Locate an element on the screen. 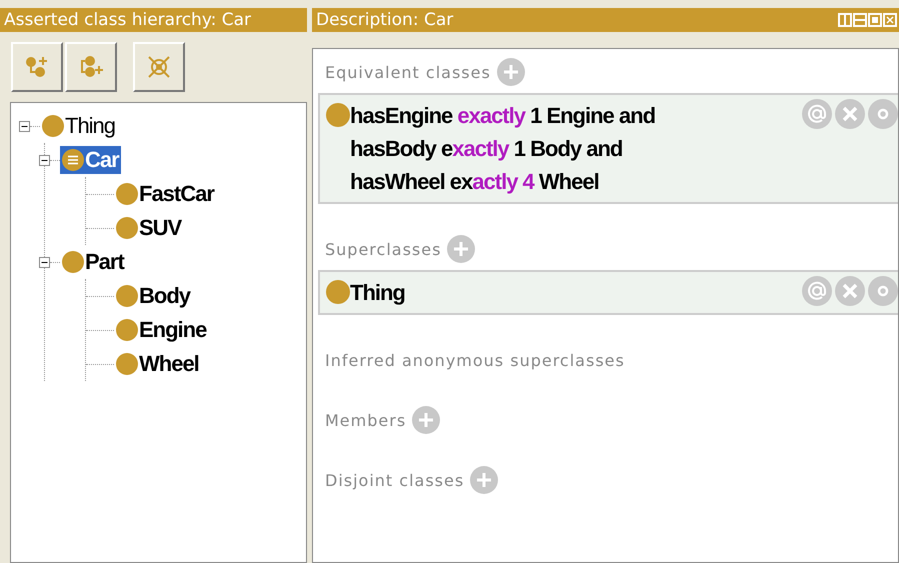  class-expression-frame: hasEngine exactly 1 Engine and hasBody exactly 1 Body and hasWheel exactly 4 Wheel is located at coordinates (608, 148).